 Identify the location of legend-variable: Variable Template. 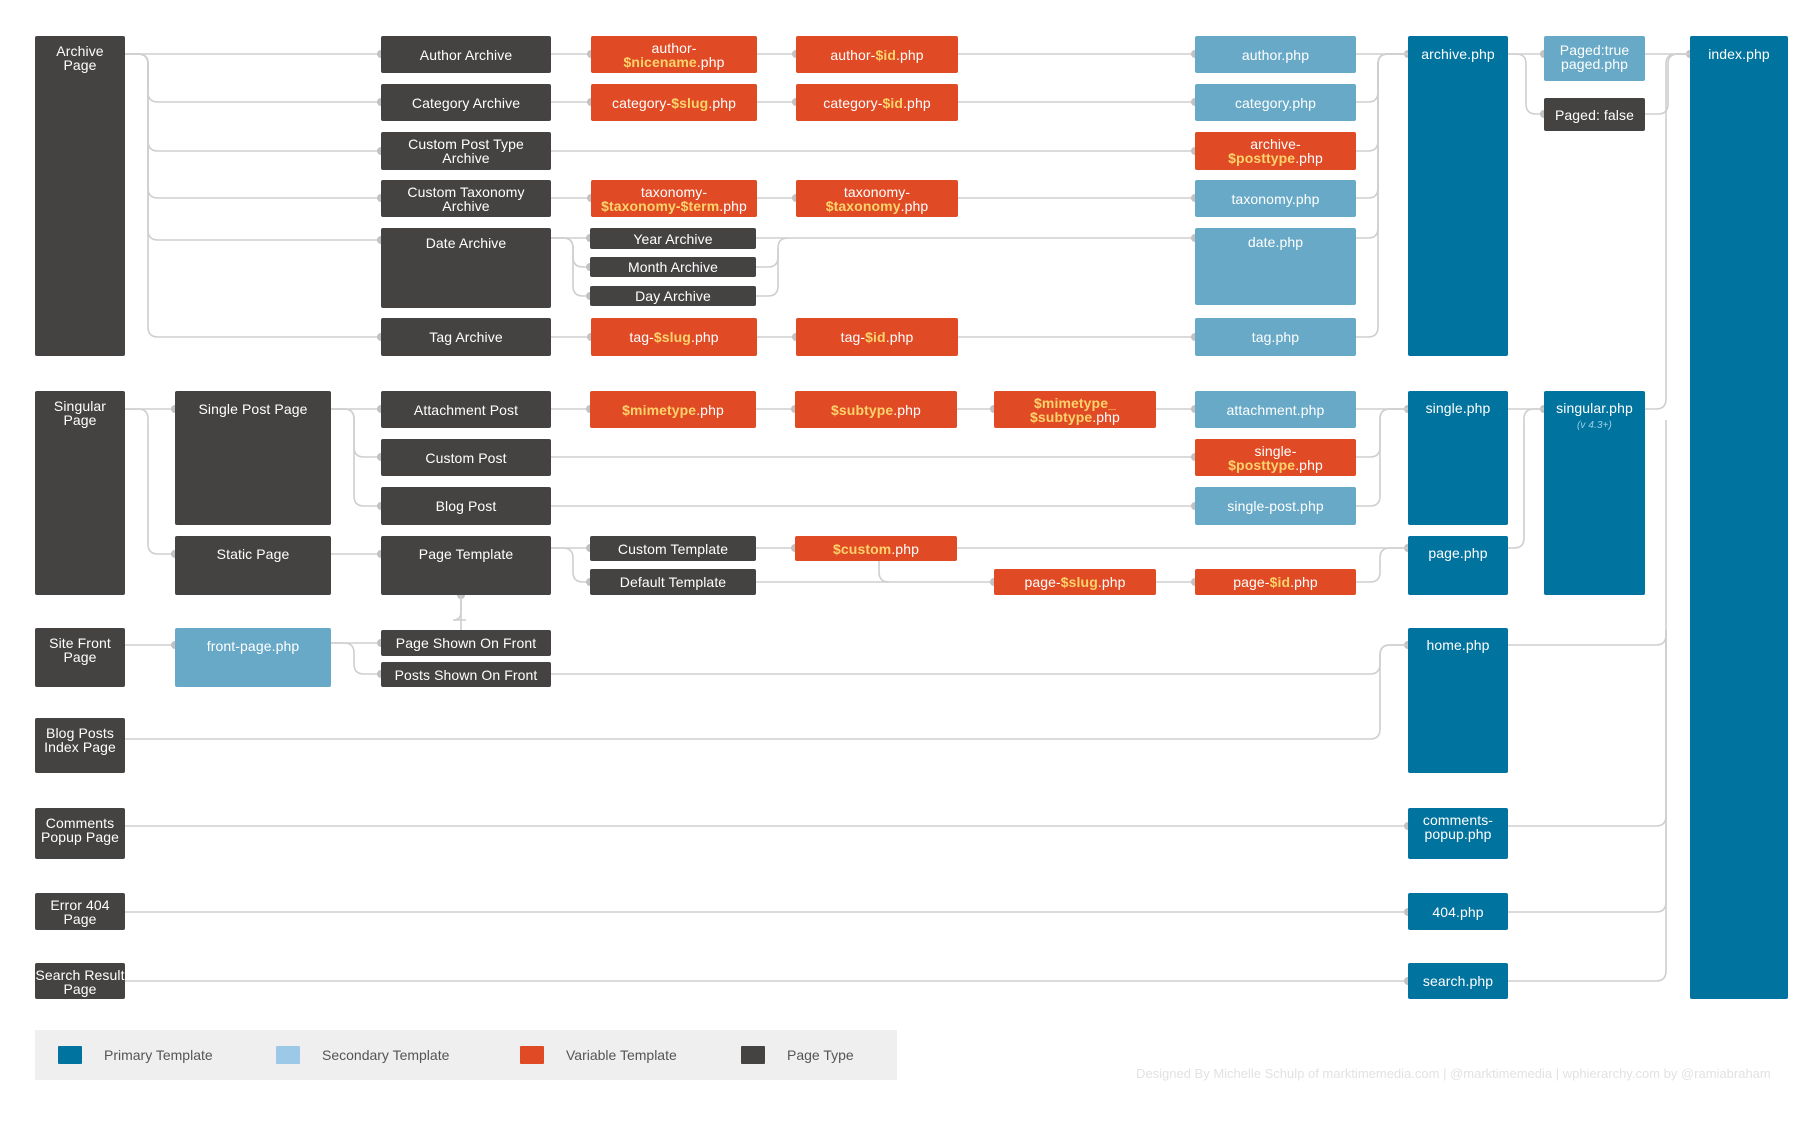
(598, 1055).